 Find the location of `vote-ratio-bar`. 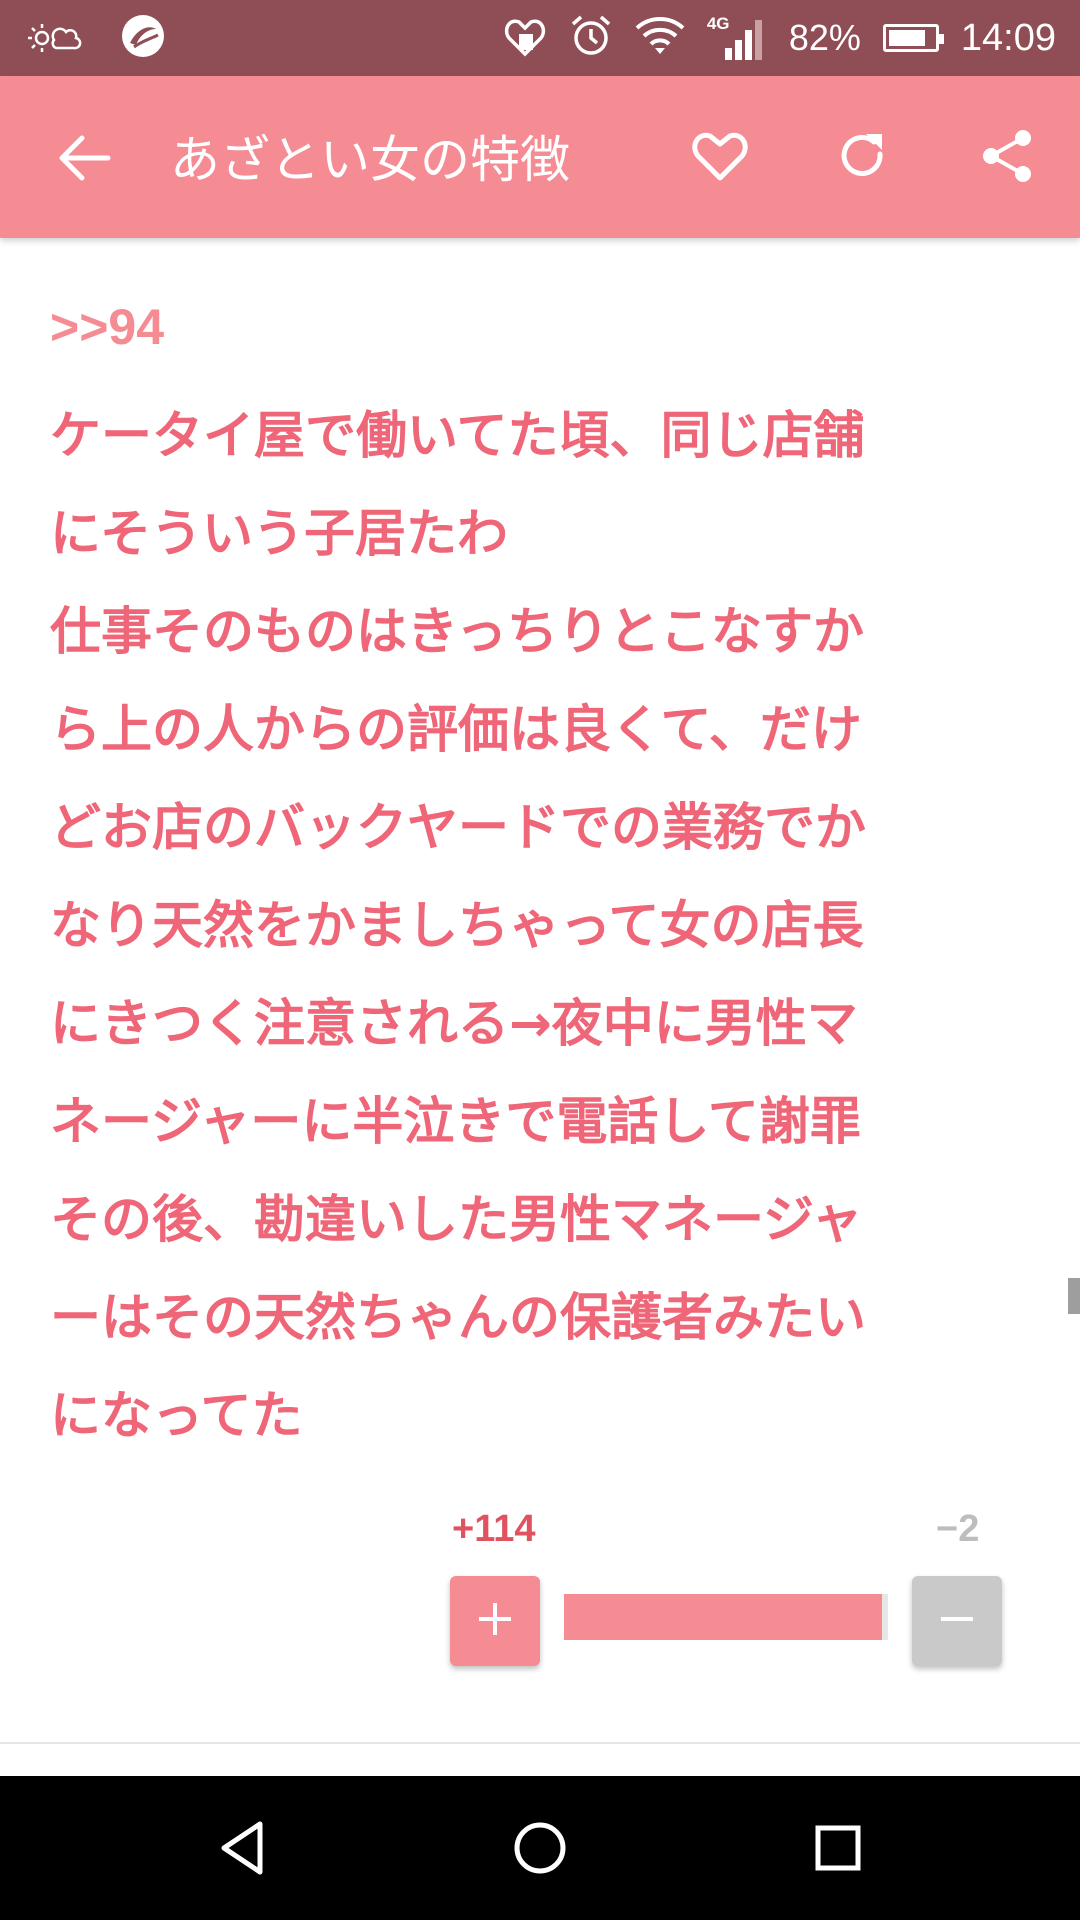

vote-ratio-bar is located at coordinates (726, 1617).